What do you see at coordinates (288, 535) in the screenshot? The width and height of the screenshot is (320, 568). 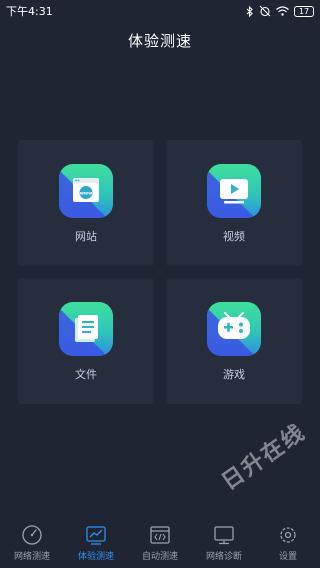 I see `settings-icon` at bounding box center [288, 535].